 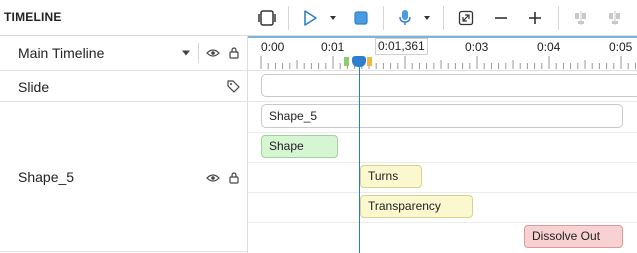 I want to click on shape-label: Shape_5, so click(x=46, y=177).